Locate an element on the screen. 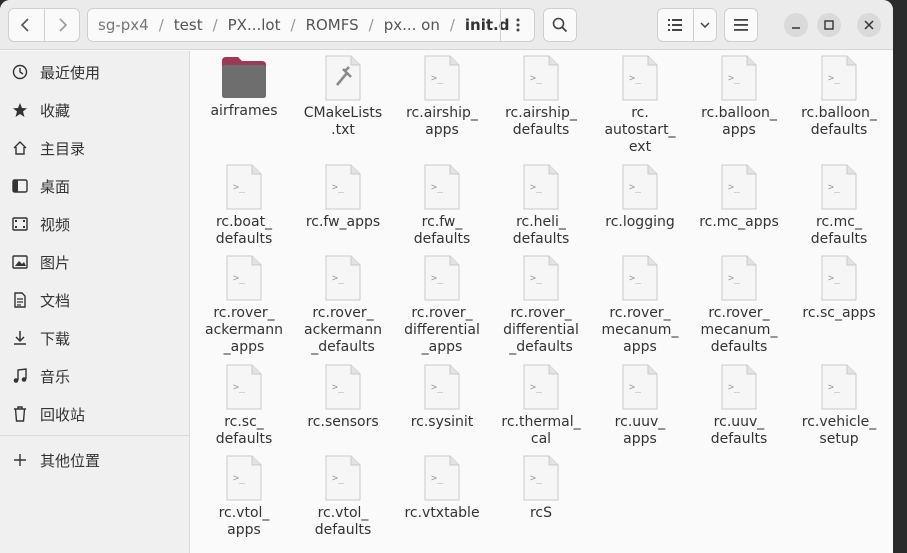 This screenshot has height=553, width=907. search-button is located at coordinates (560, 25).